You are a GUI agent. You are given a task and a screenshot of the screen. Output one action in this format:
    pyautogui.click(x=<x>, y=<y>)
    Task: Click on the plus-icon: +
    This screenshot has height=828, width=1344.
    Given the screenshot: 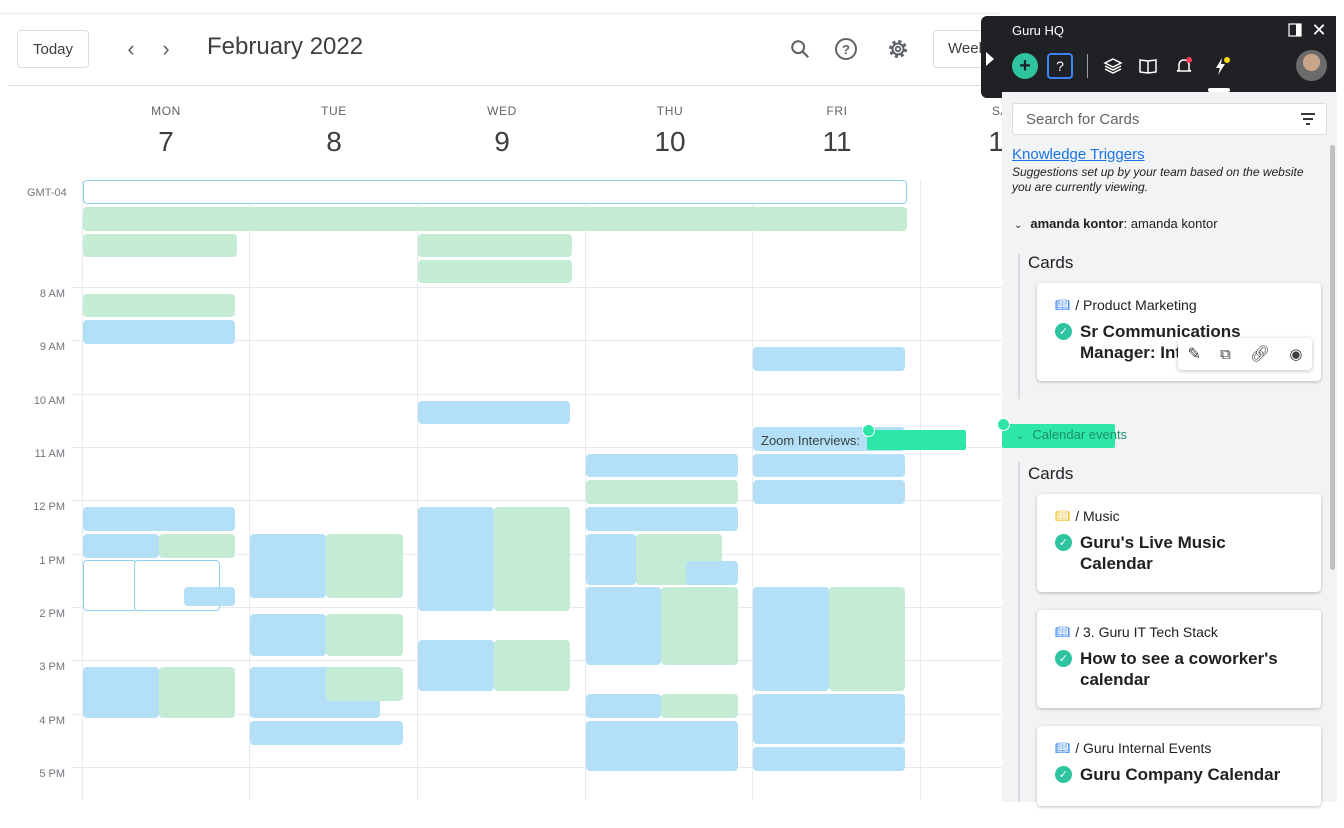 What is the action you would take?
    pyautogui.click(x=1025, y=65)
    